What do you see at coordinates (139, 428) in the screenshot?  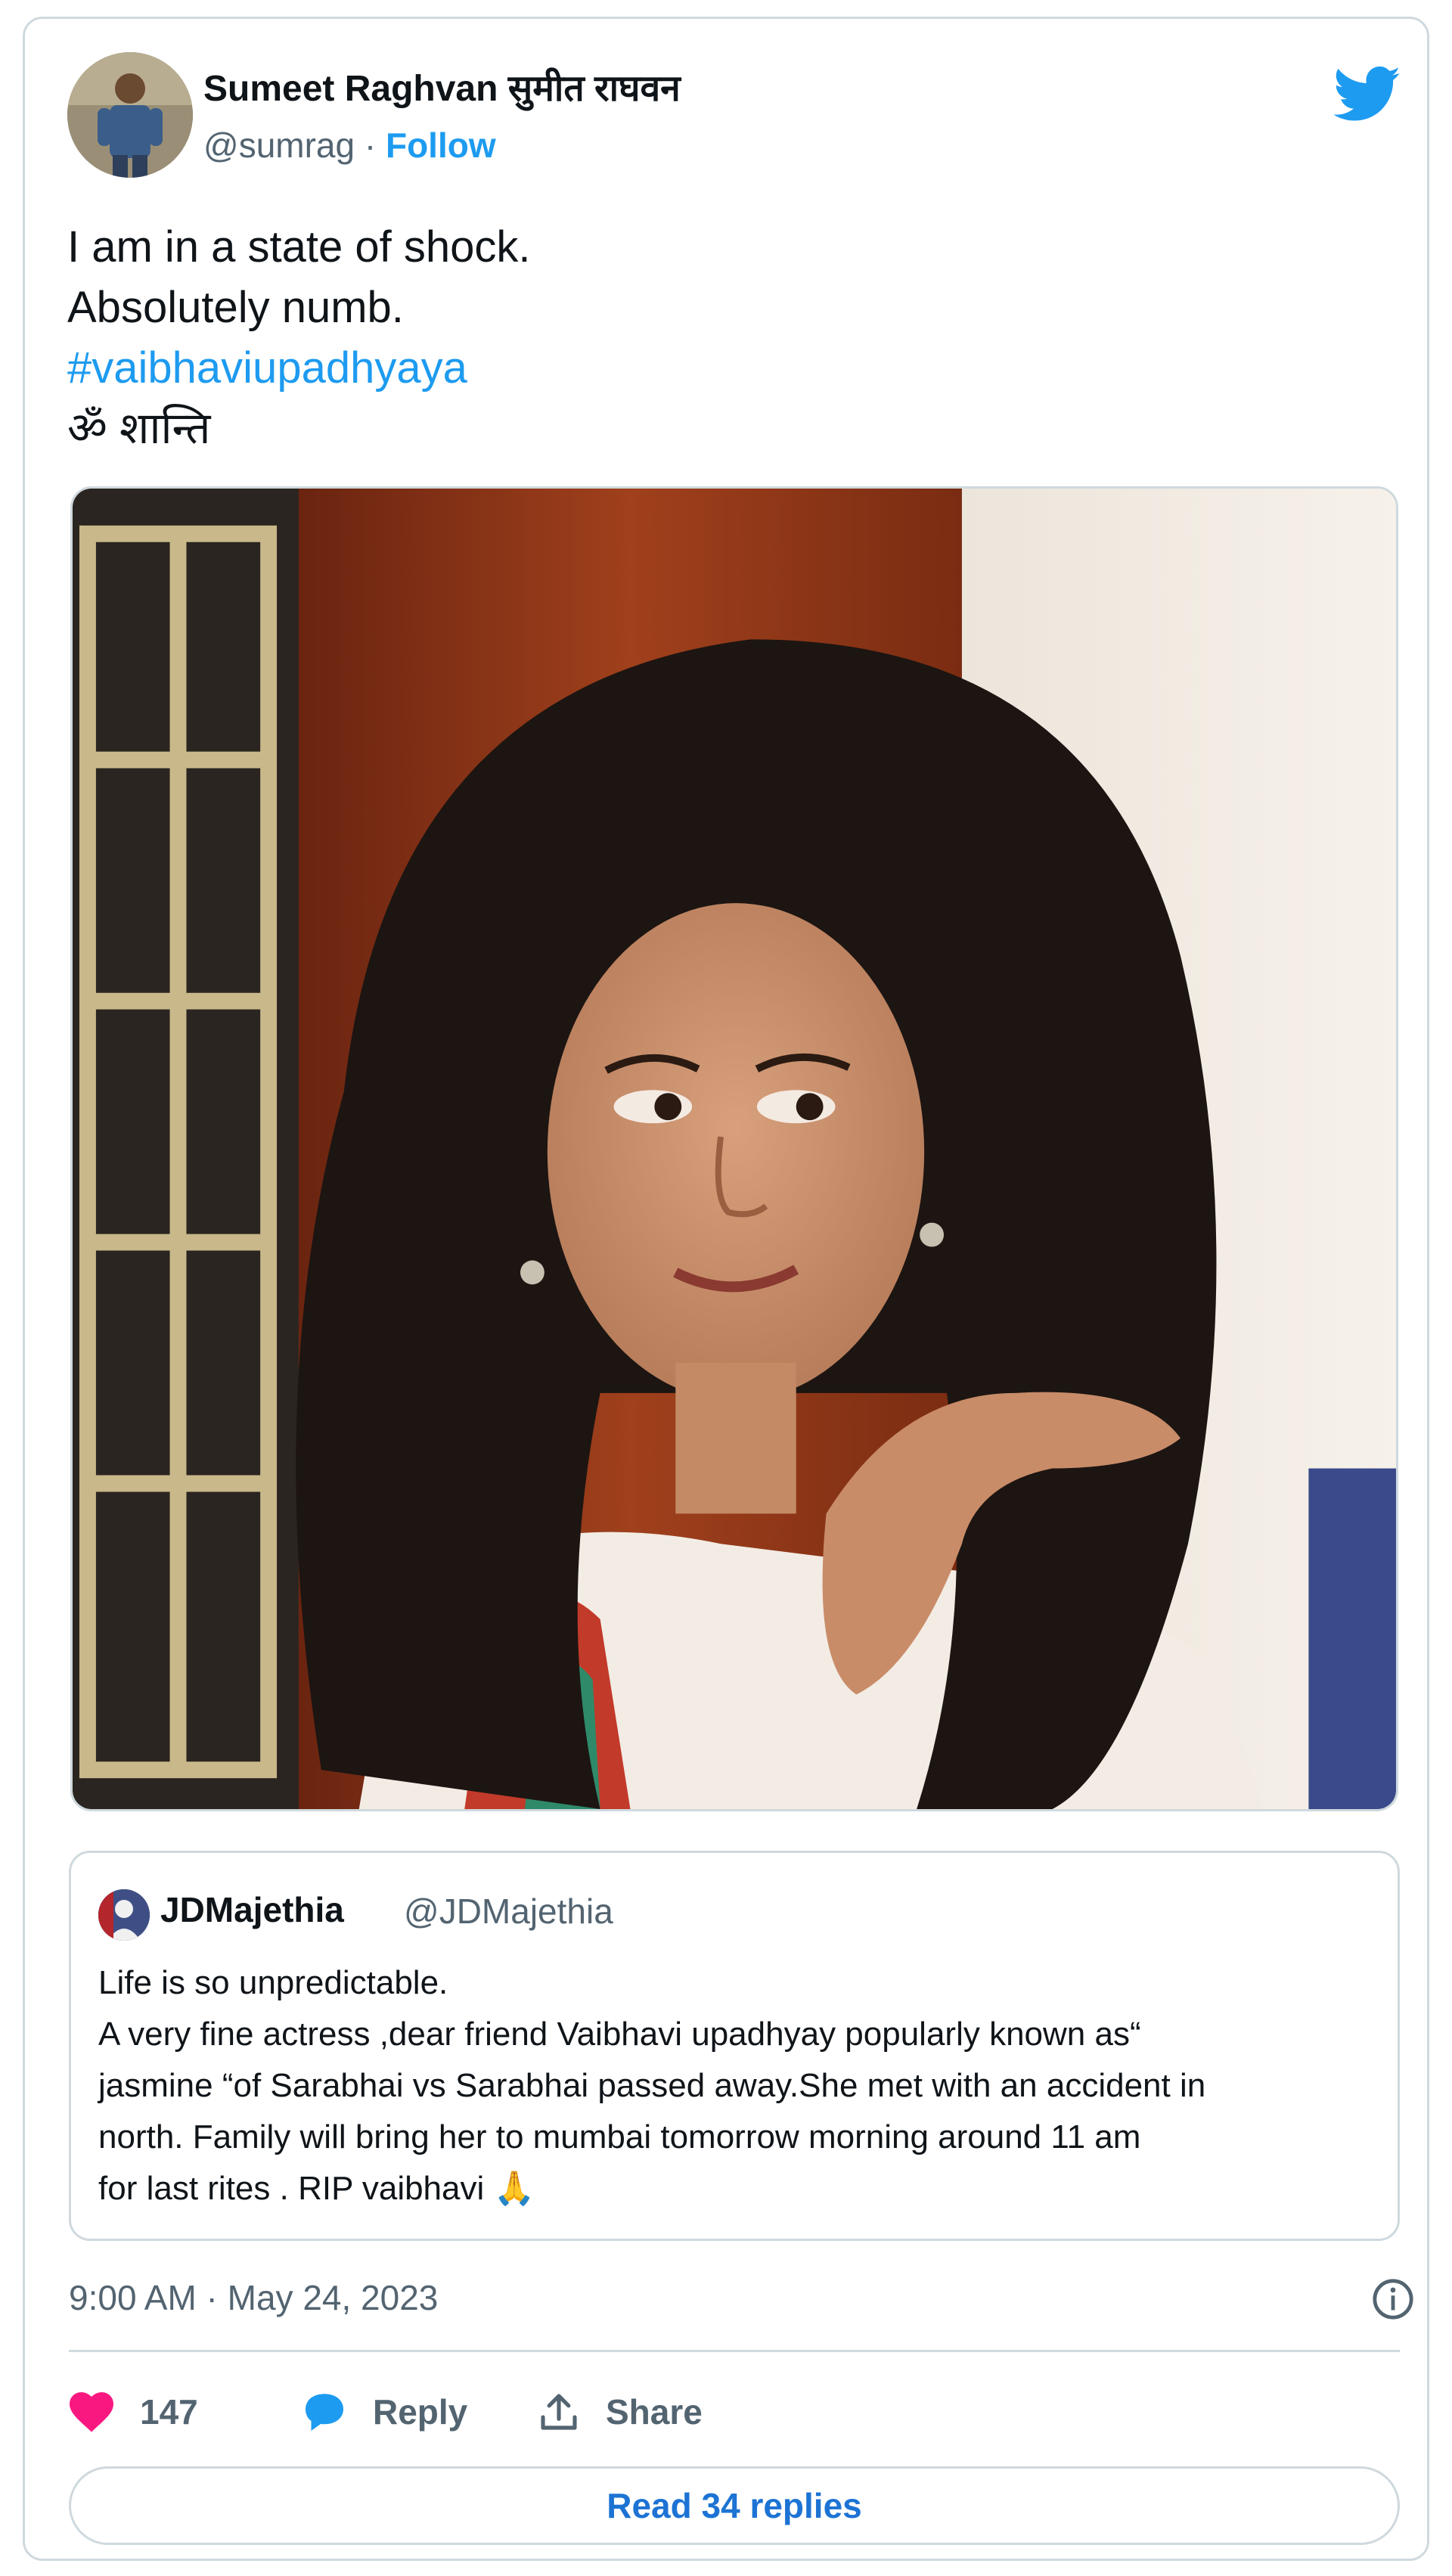 I see `tweet-line: ॐ शान्ति` at bounding box center [139, 428].